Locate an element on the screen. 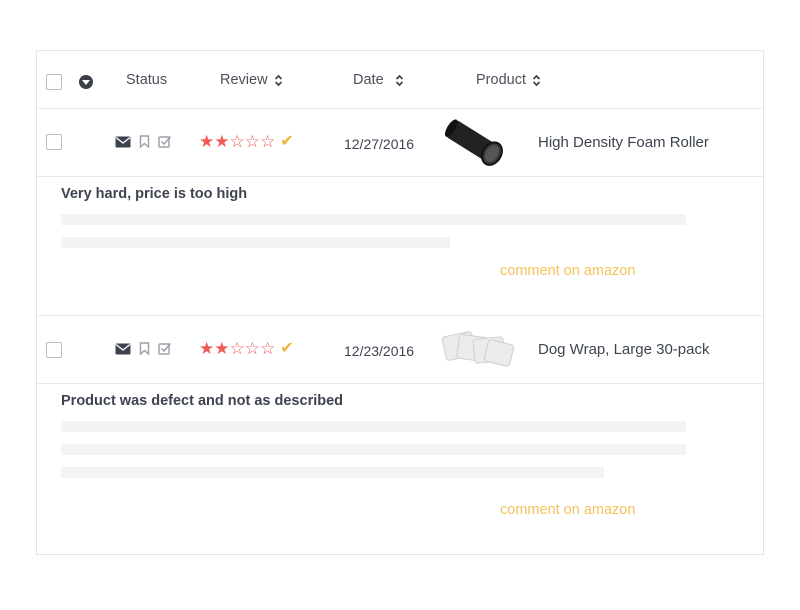 This screenshot has width=800, height=610. date-column-header: Date is located at coordinates (378, 80).